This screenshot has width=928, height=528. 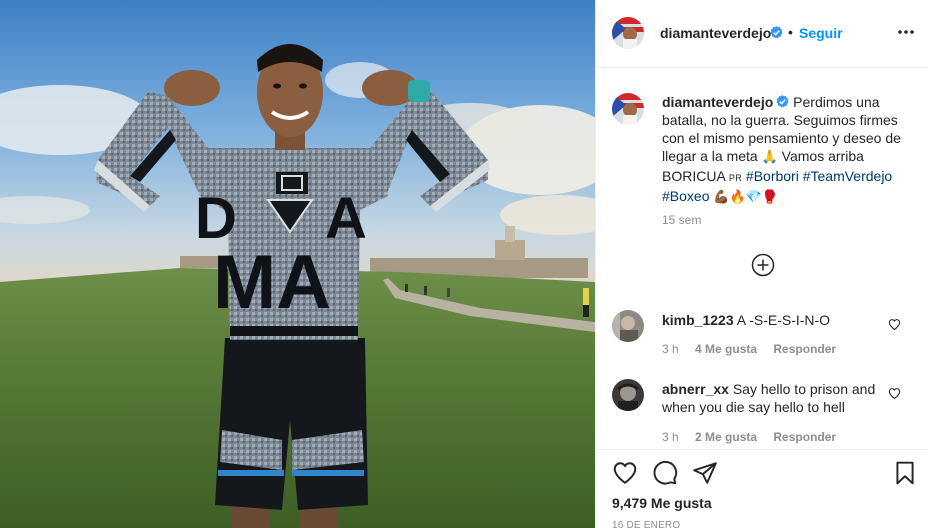 What do you see at coordinates (346, 218) in the screenshot?
I see `shirt-print-a: A` at bounding box center [346, 218].